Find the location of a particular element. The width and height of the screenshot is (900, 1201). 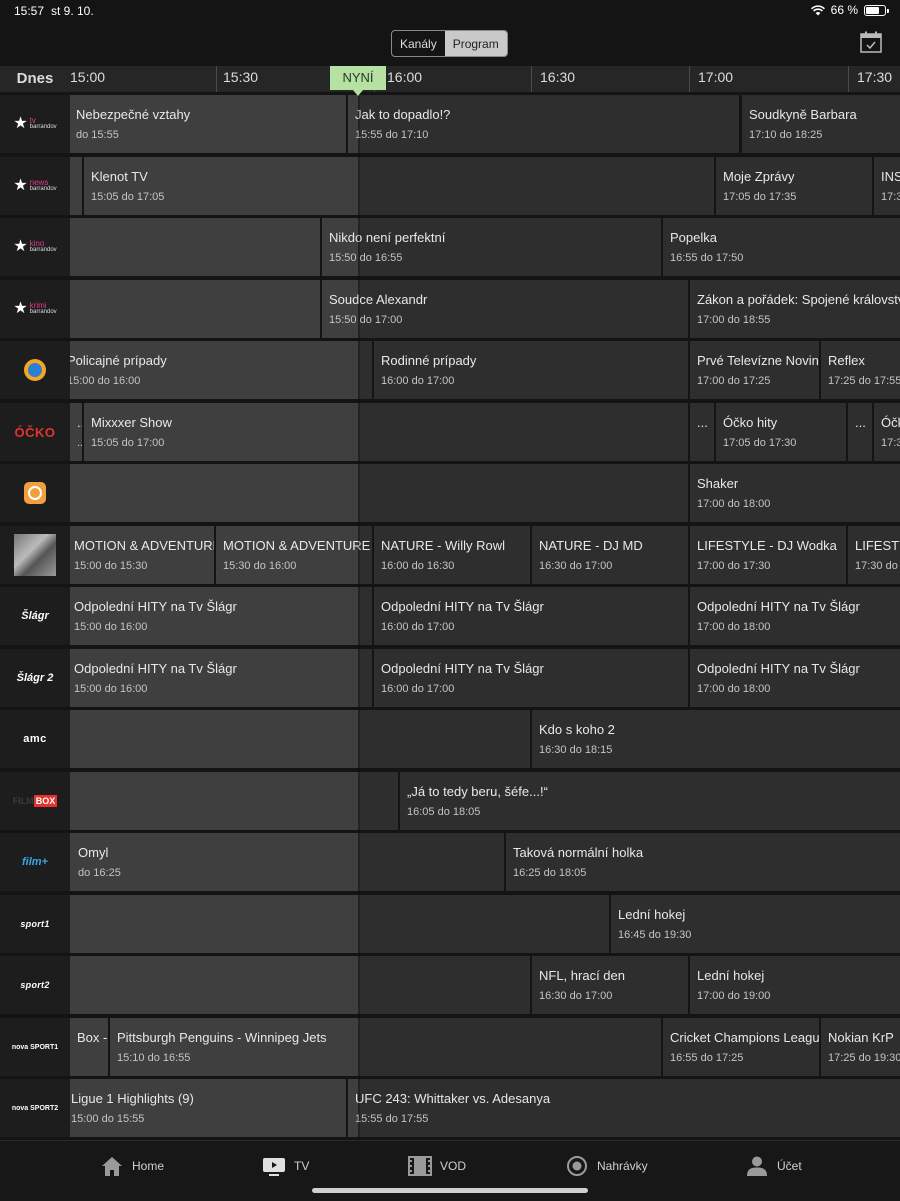

channel-logo: ★ kino barrandov is located at coordinates (35, 247).